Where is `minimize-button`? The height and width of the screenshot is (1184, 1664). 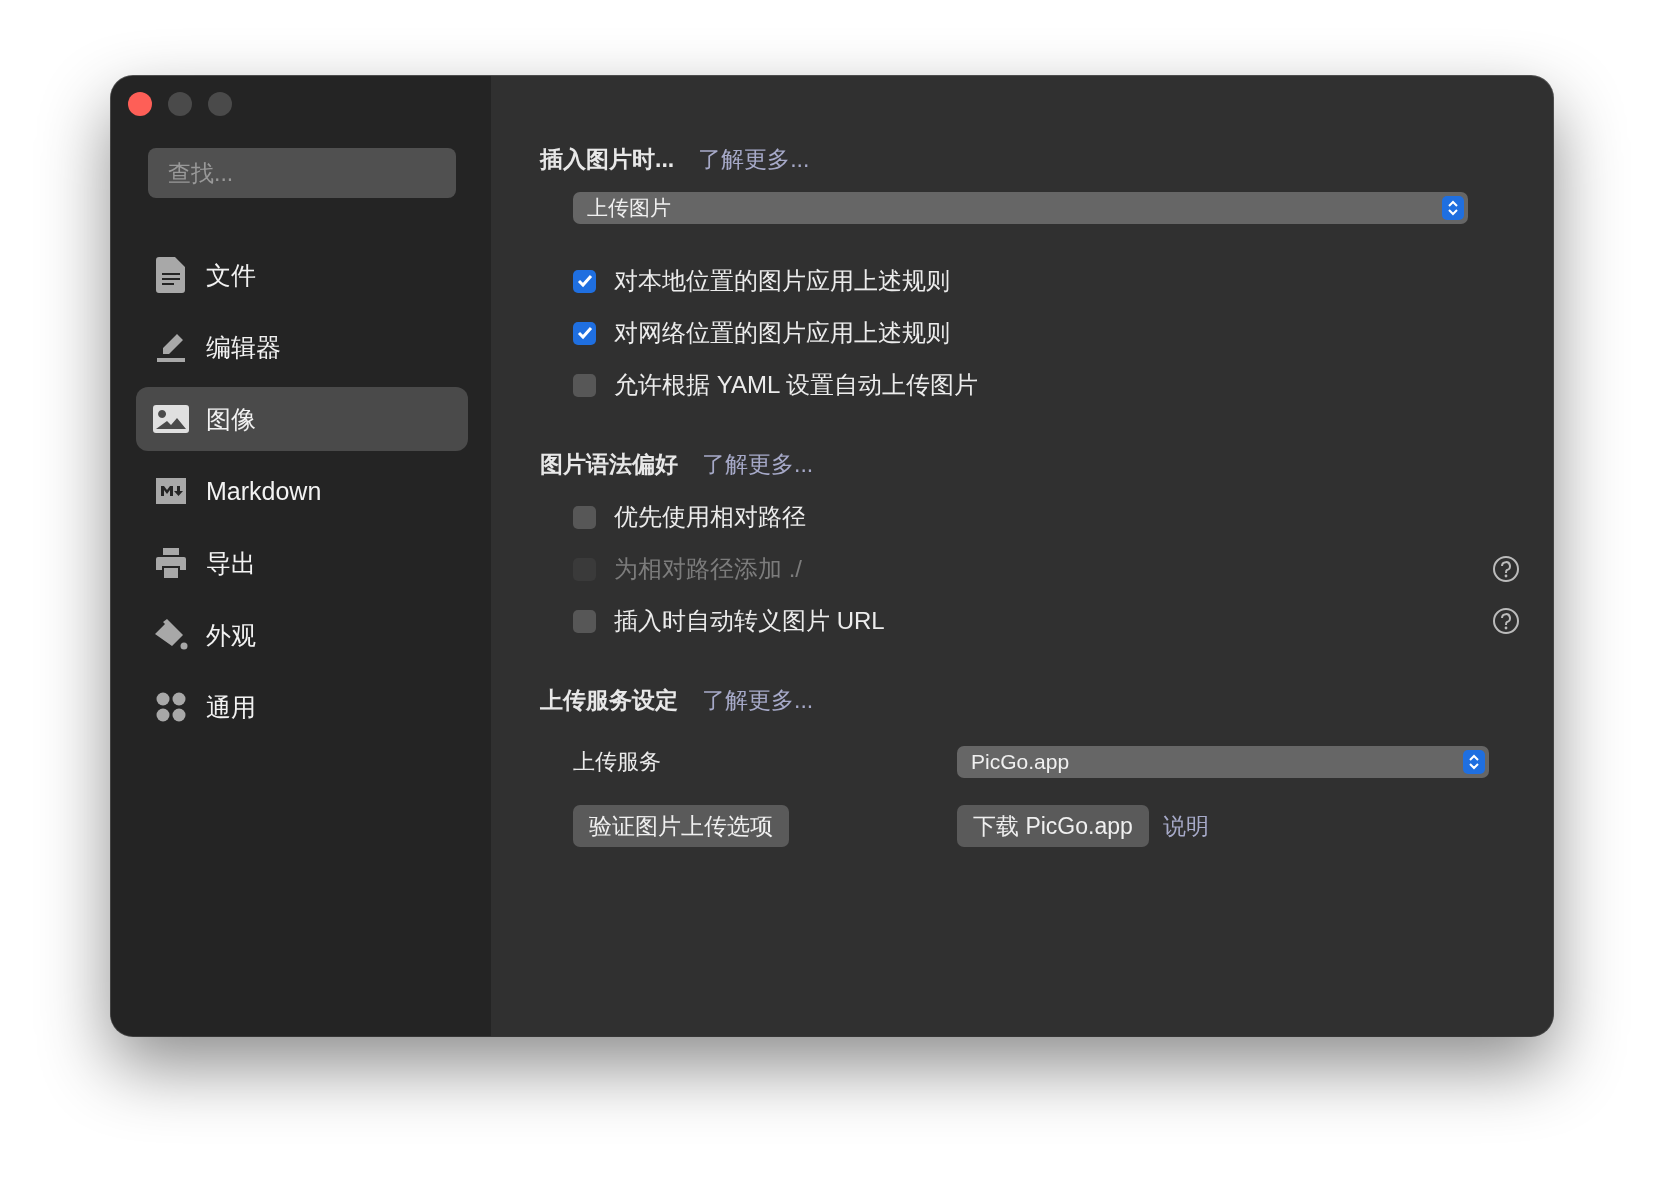 minimize-button is located at coordinates (180, 104).